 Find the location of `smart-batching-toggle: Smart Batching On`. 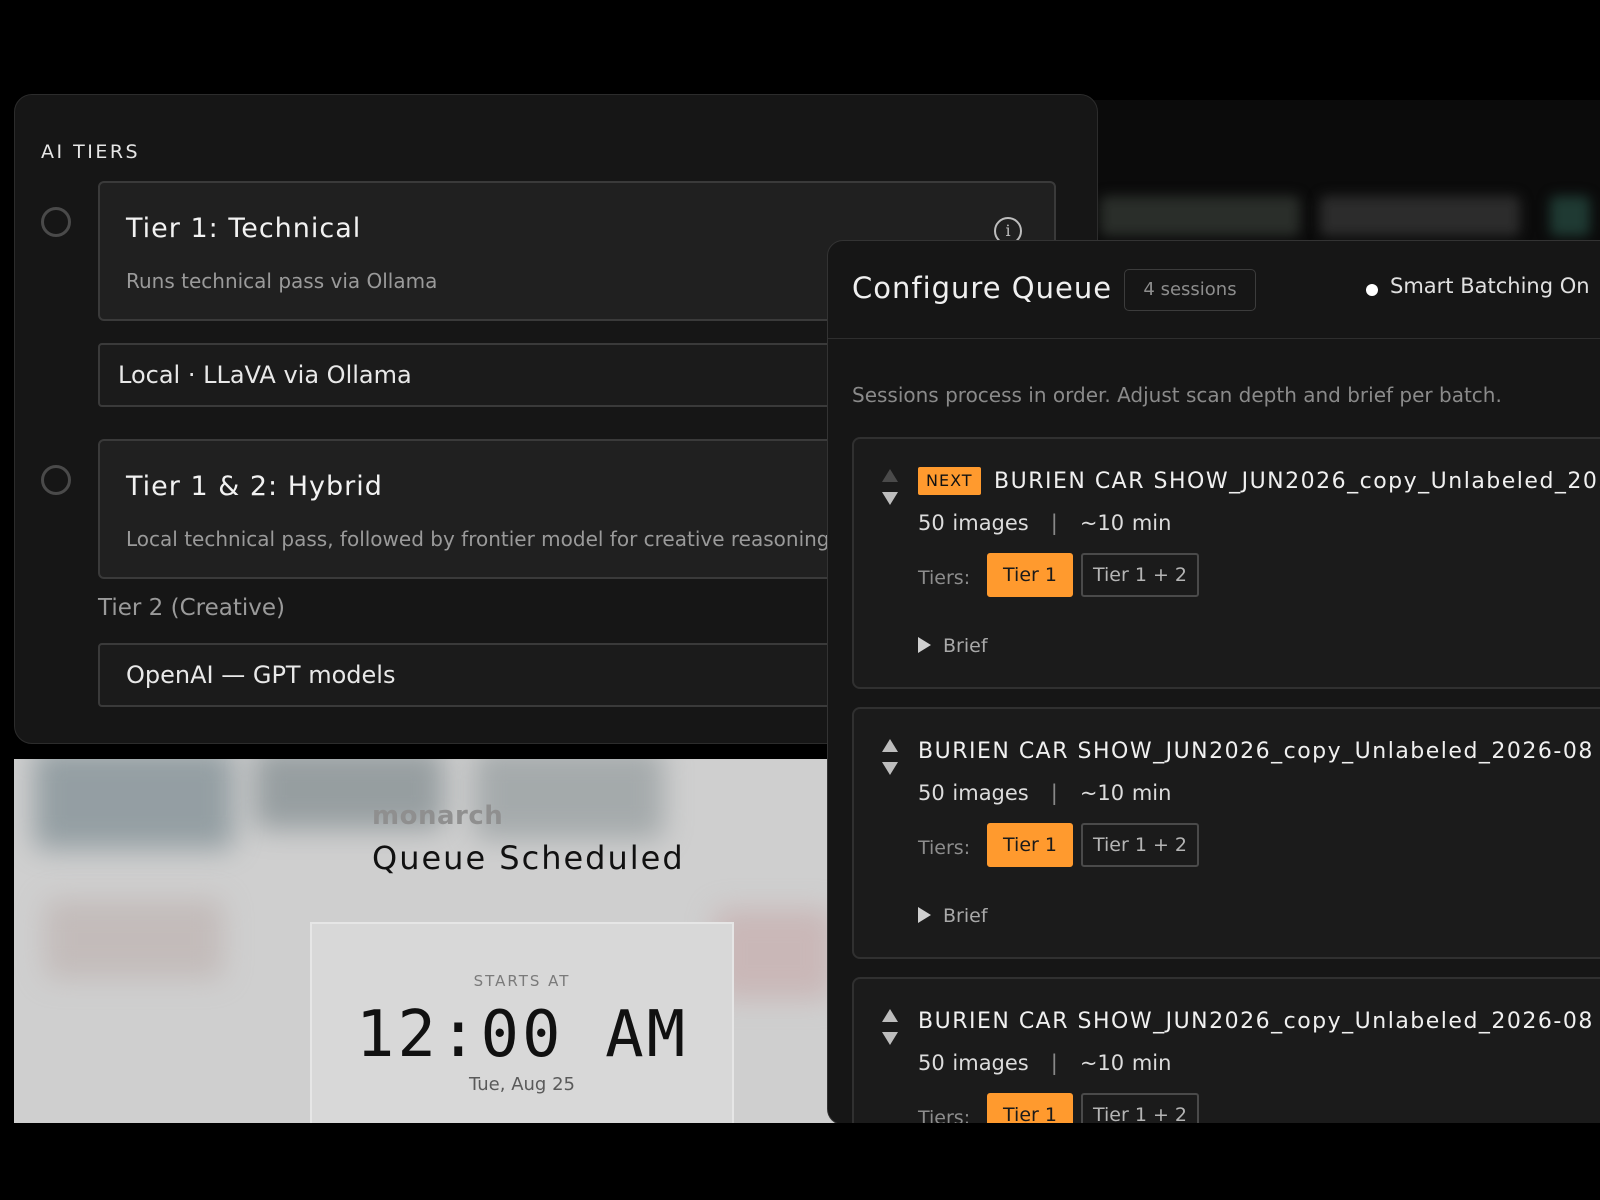

smart-batching-toggle: Smart Batching On is located at coordinates (1490, 286).